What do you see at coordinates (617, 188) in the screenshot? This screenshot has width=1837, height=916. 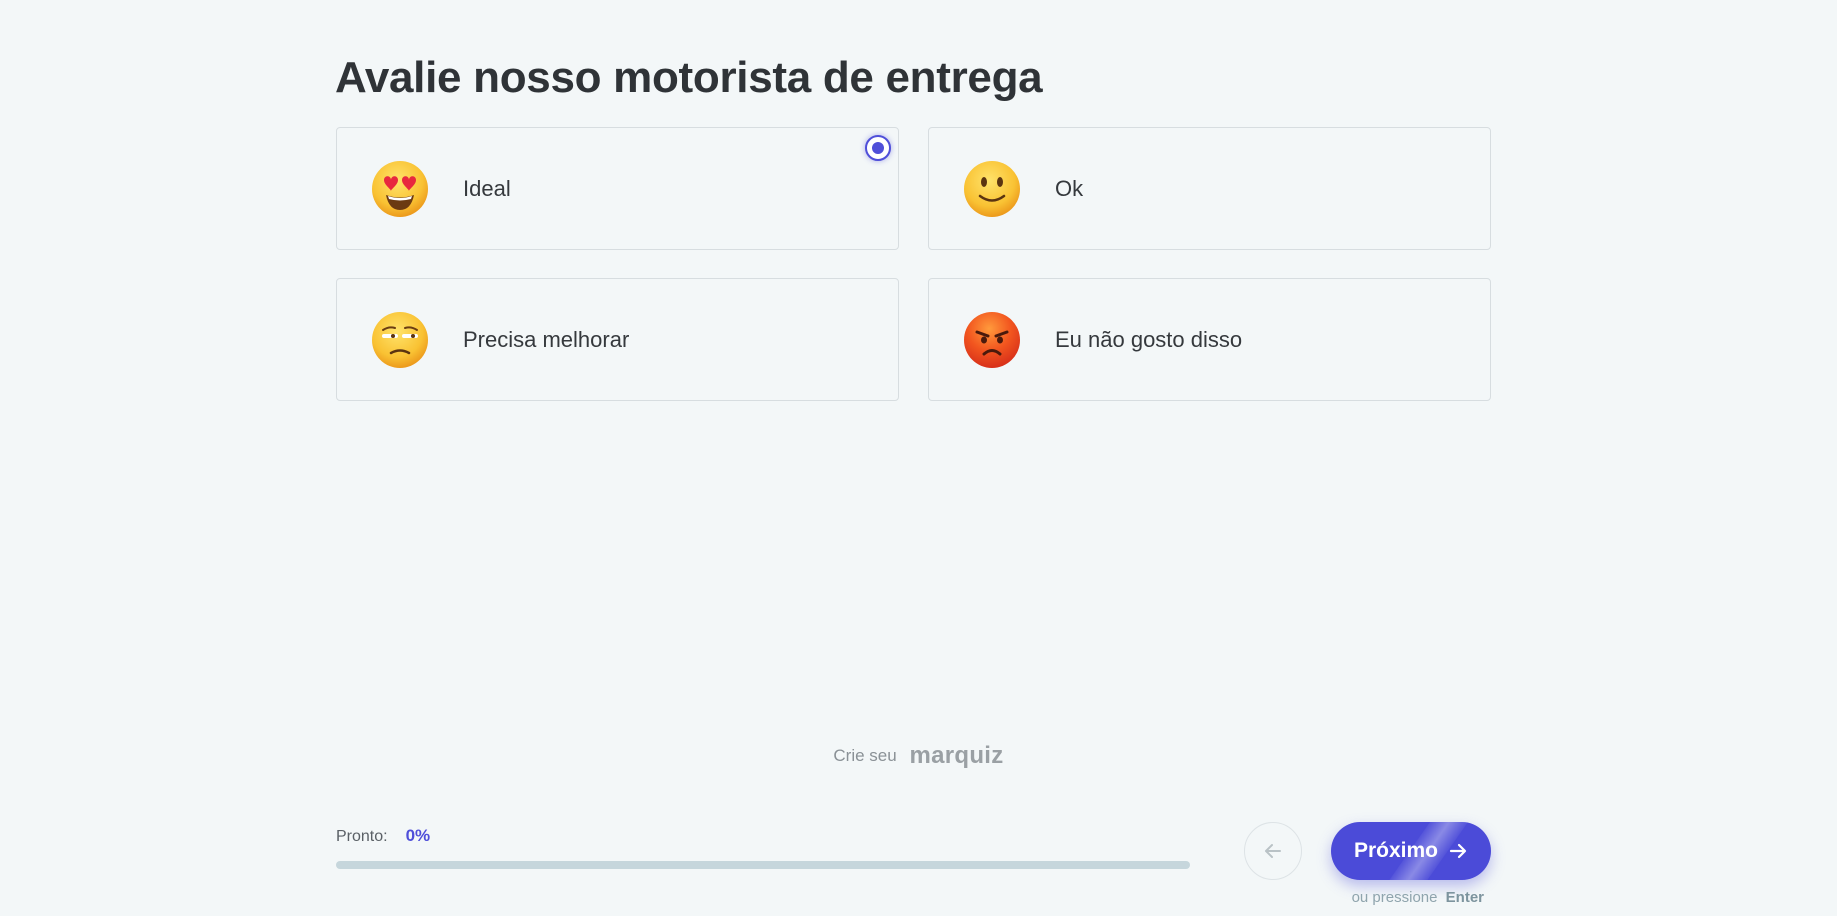 I see `option-ideal: Ideal` at bounding box center [617, 188].